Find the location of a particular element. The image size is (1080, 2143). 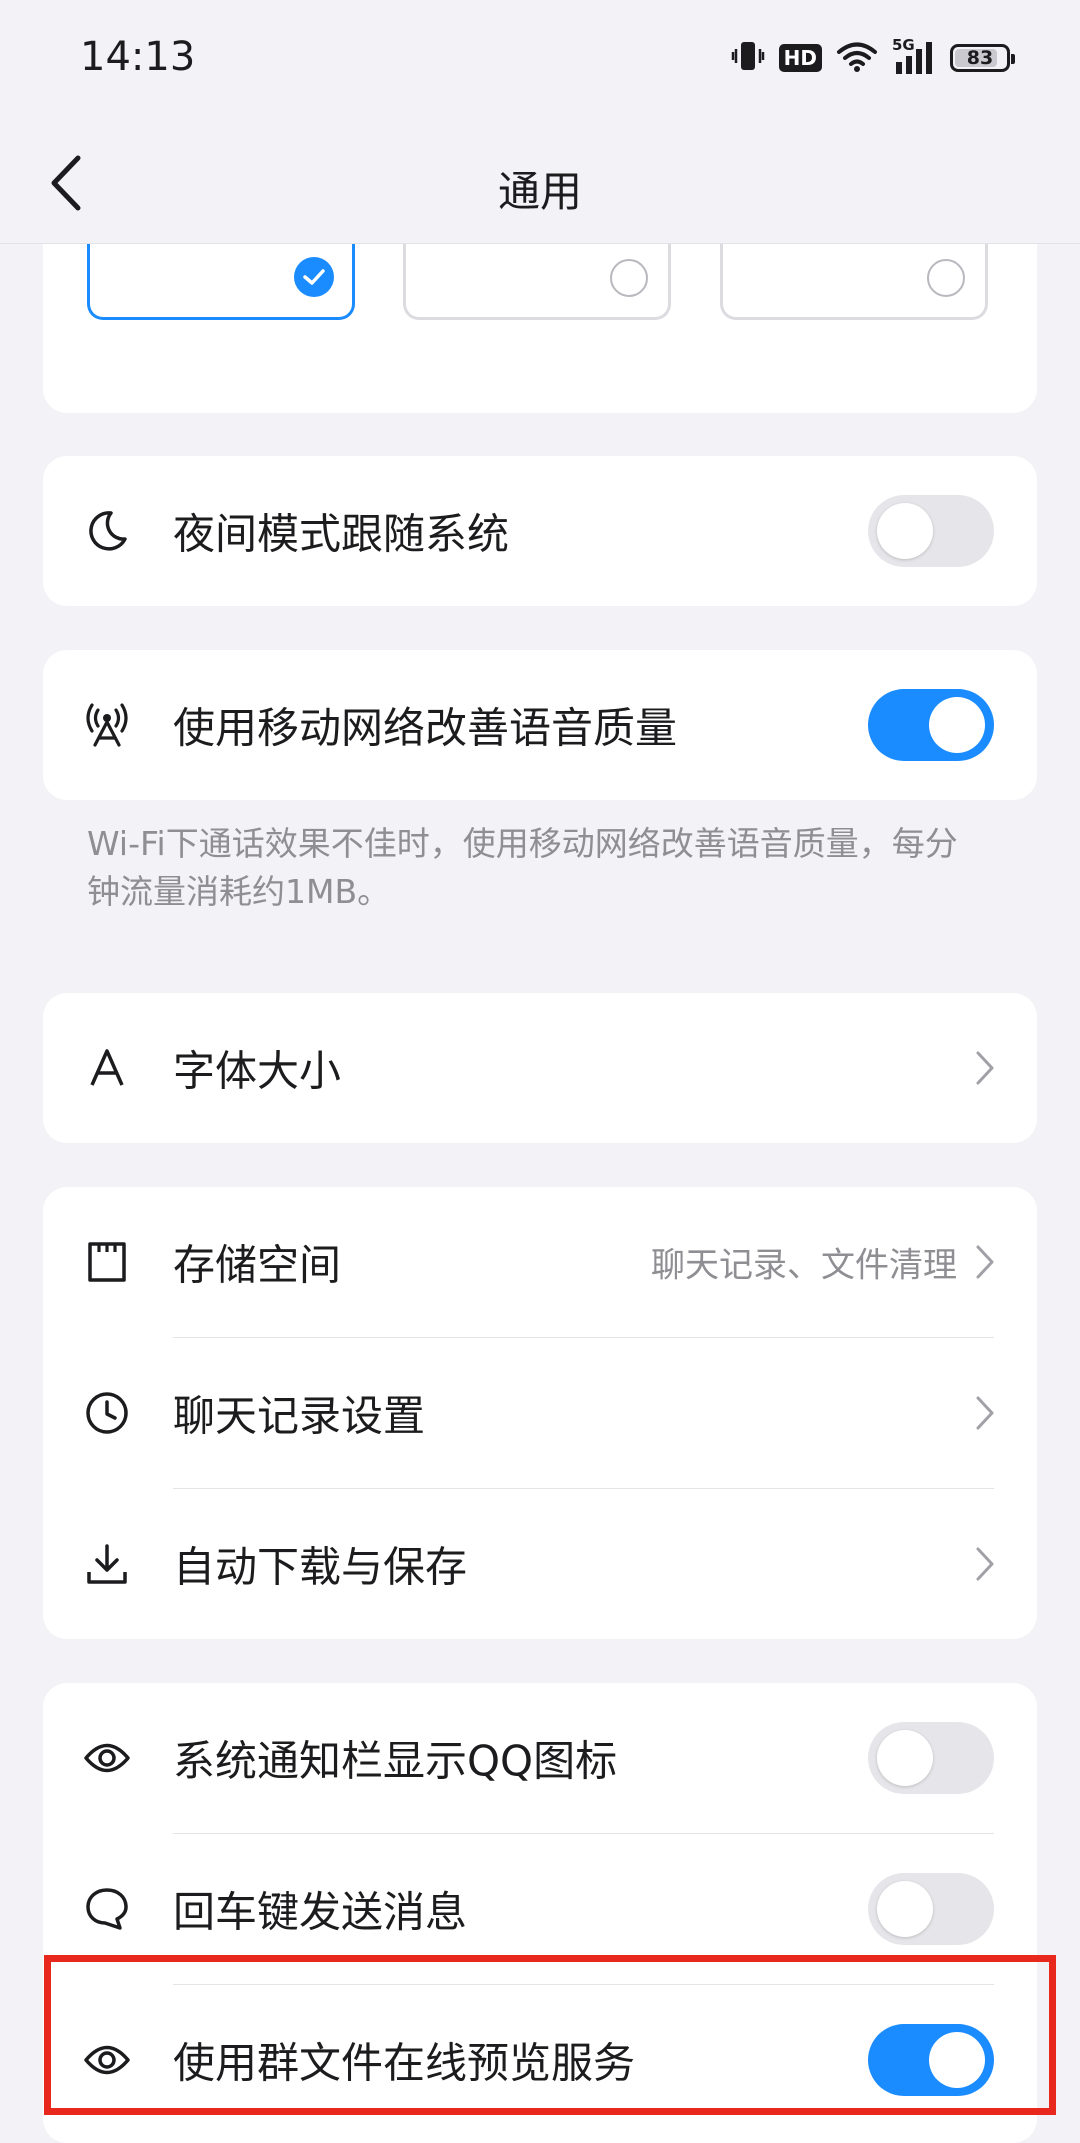

enter-send-row: 回车键发送消息 is located at coordinates (540, 1909).